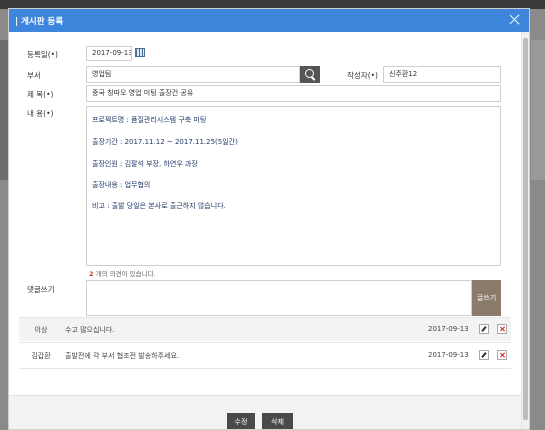 The image size is (545, 430). I want to click on dept-label: 부서, so click(34, 75).